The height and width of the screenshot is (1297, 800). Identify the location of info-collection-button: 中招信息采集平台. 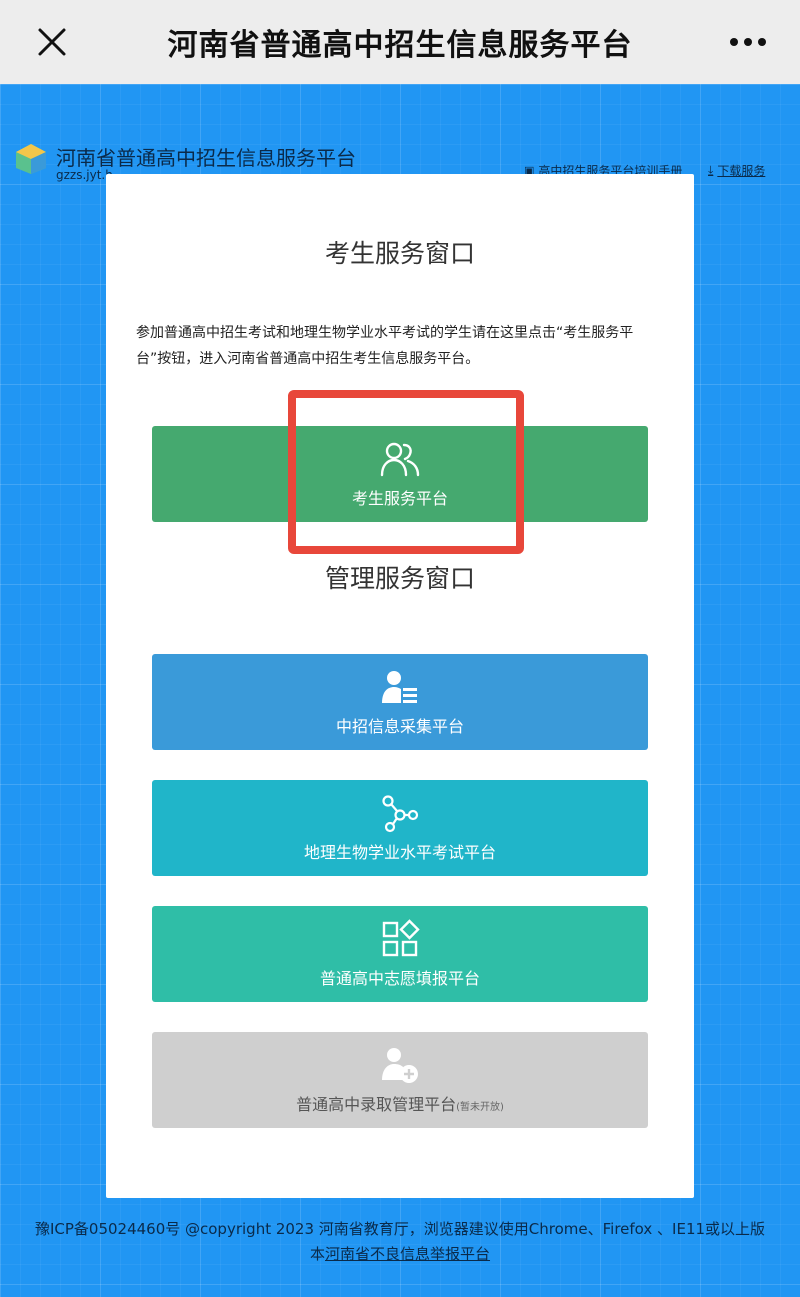
(400, 702).